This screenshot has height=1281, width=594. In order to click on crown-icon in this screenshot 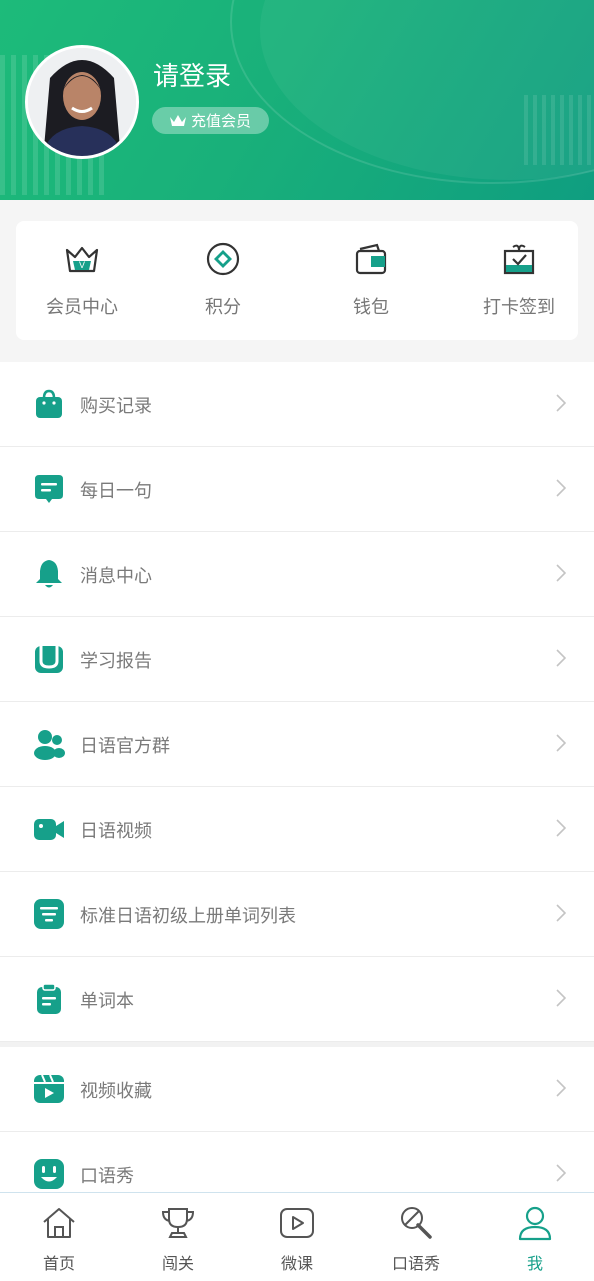, I will do `click(178, 120)`.